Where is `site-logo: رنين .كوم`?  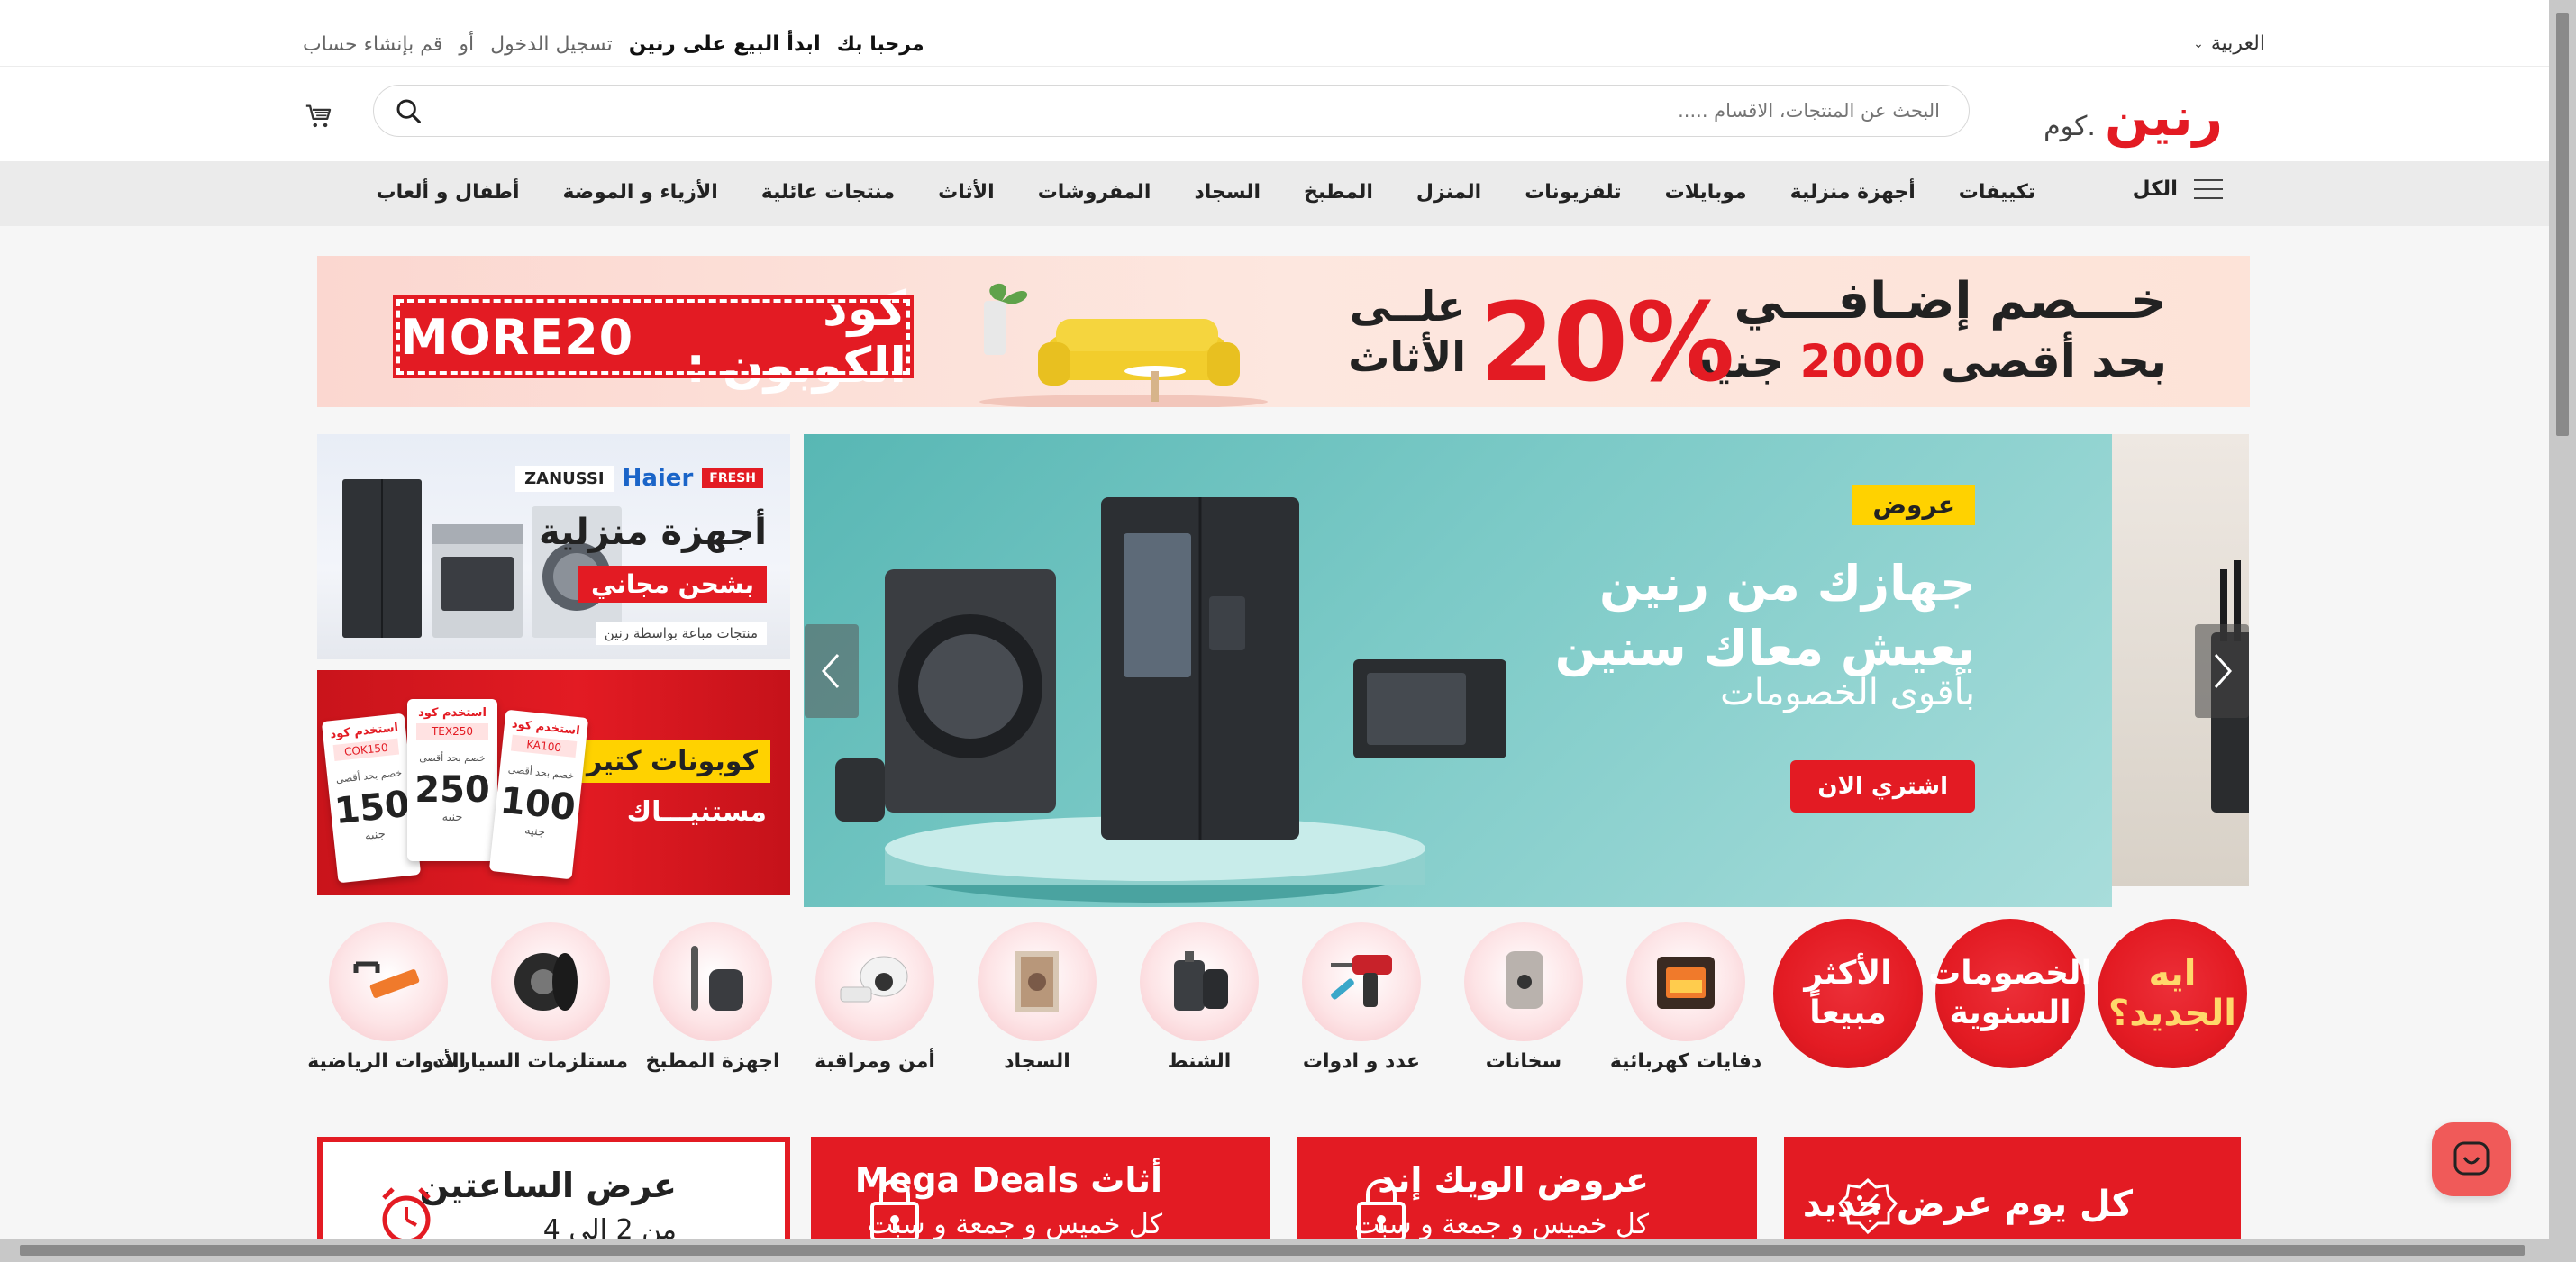 site-logo: رنين .كوم is located at coordinates (2134, 117).